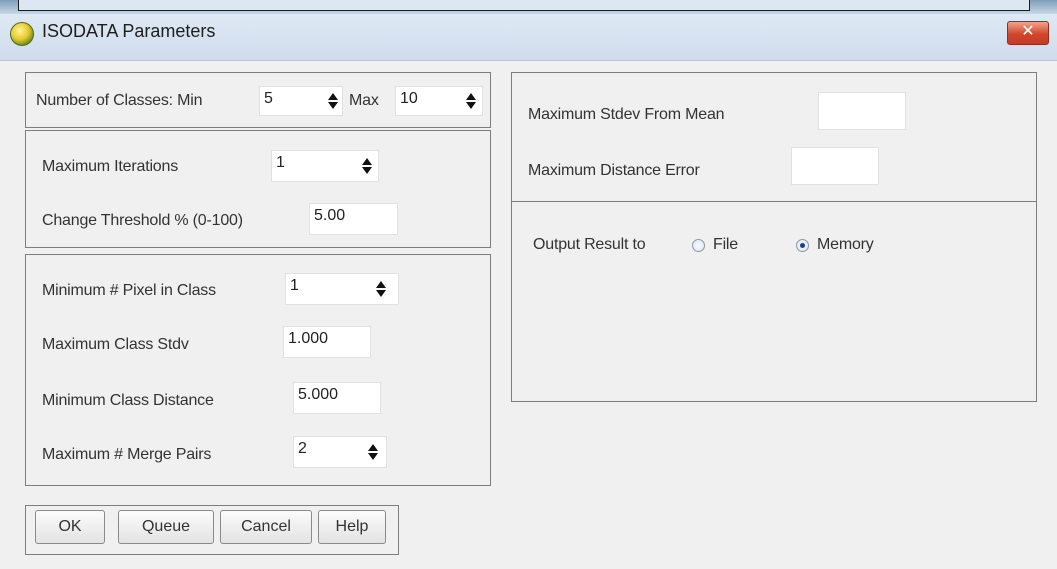 The width and height of the screenshot is (1057, 569). What do you see at coordinates (142, 220) in the screenshot?
I see `change-threshold-label: Change Threshold % (0-100)` at bounding box center [142, 220].